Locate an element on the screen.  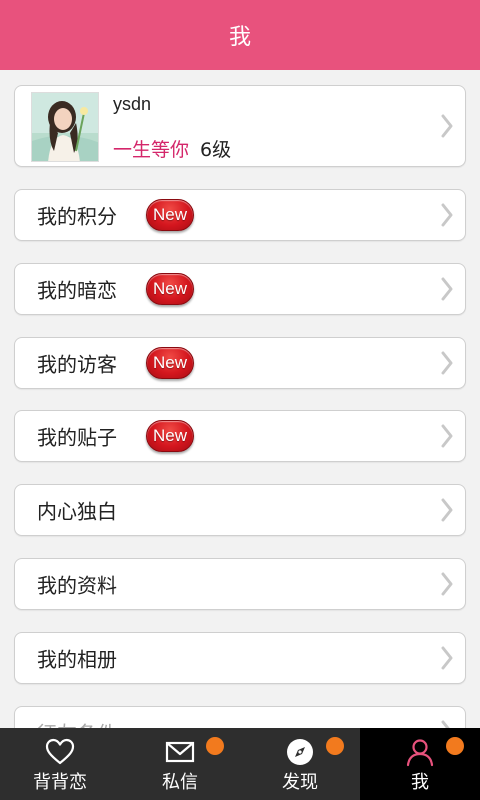
person-icon is located at coordinates (420, 753).